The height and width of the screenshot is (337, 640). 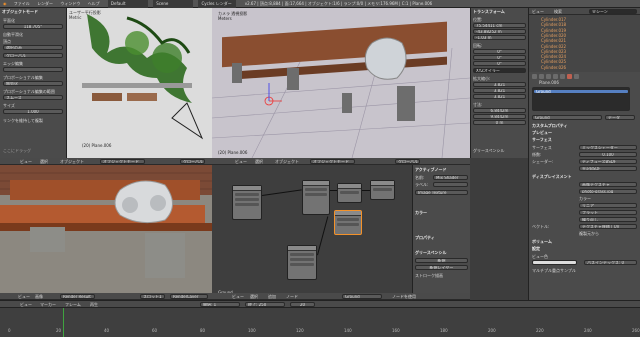 I want to click on scene-select: Scene, so click(x=173, y=4).